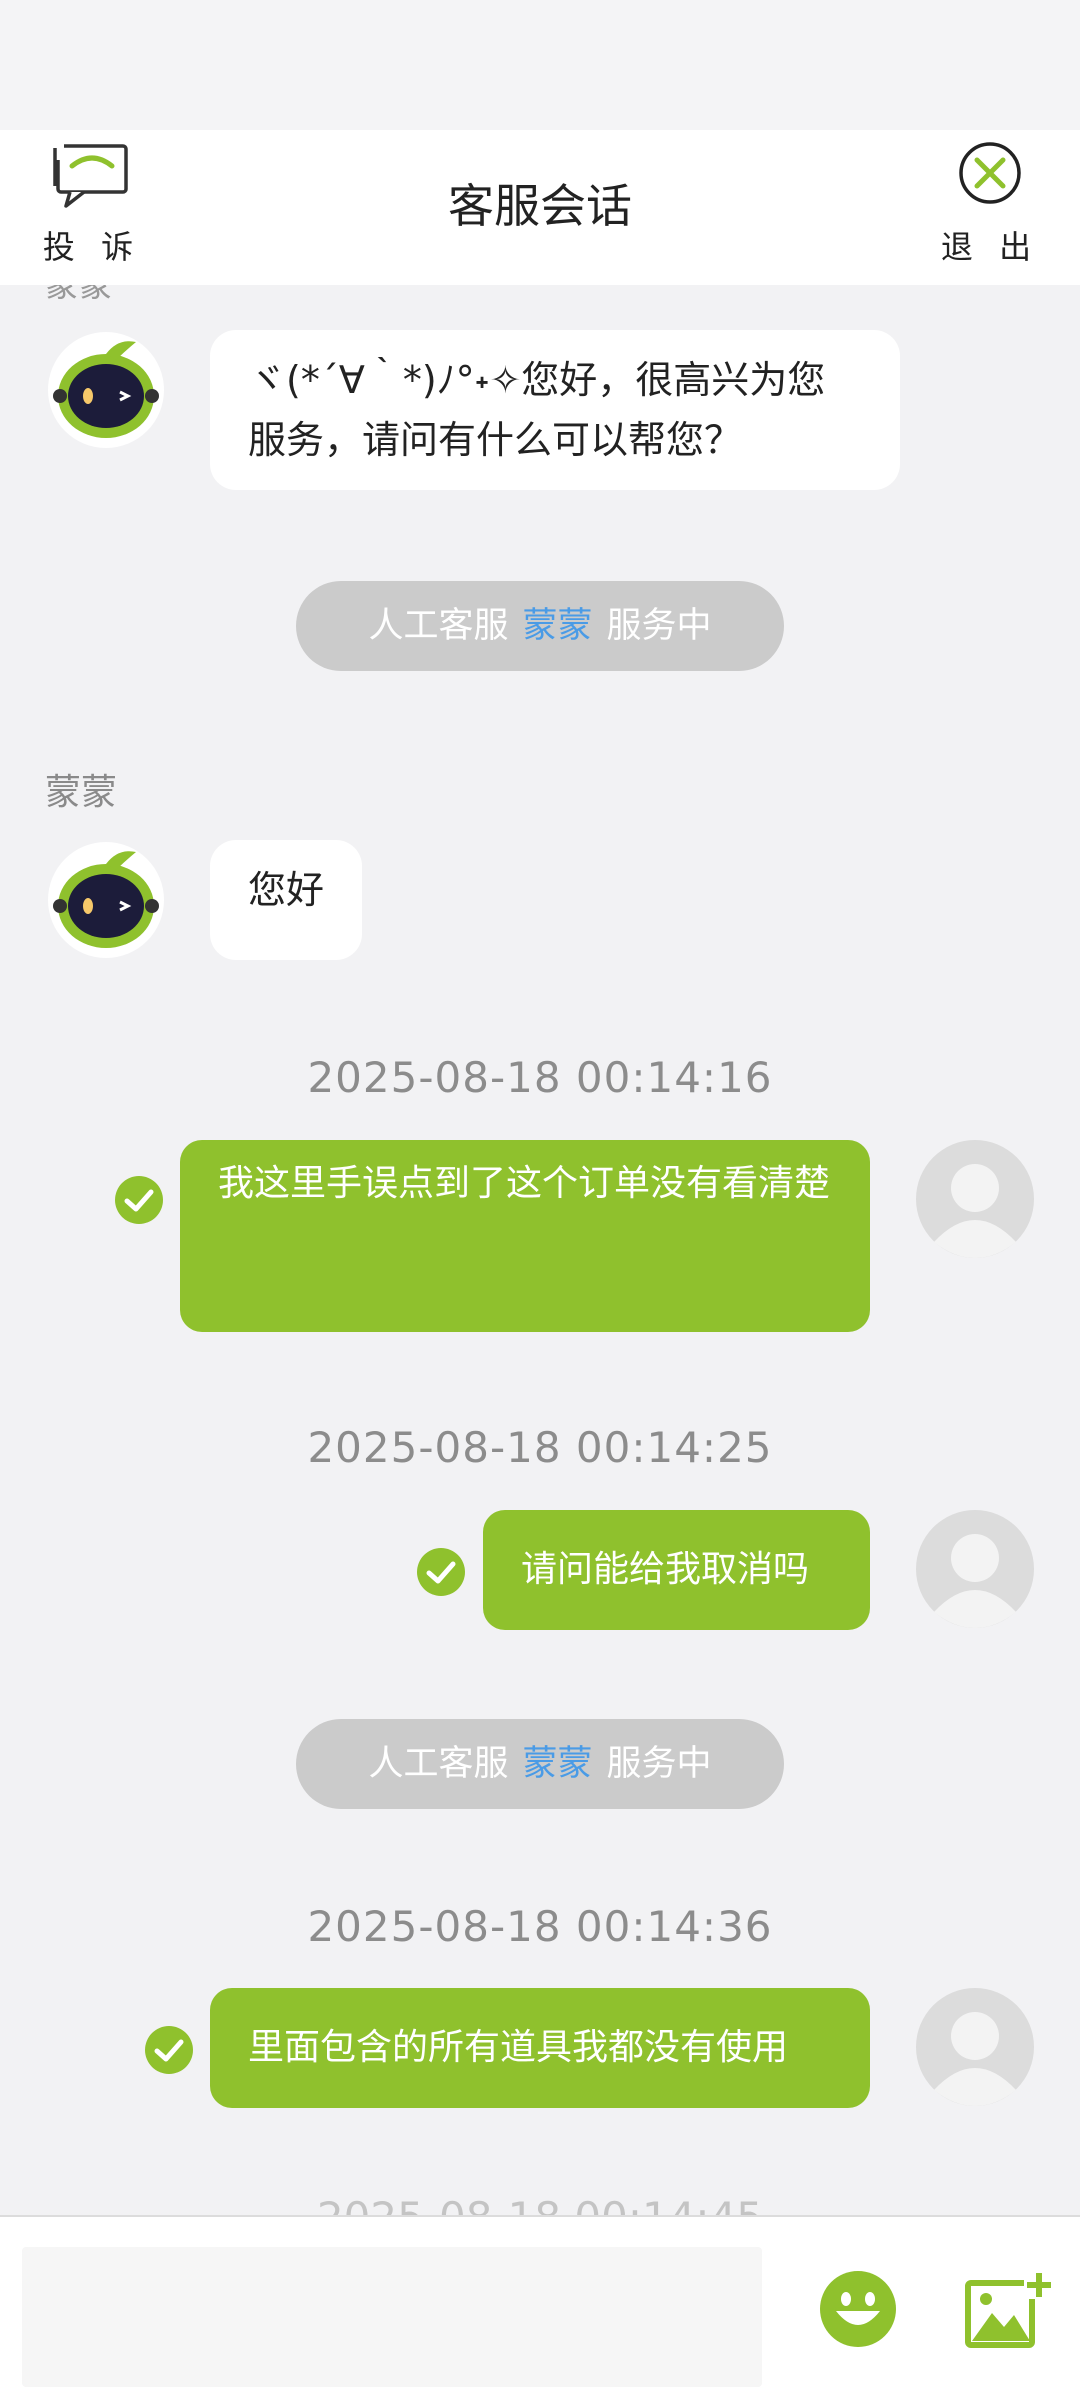 Image resolution: width=1080 pixels, height=2402 pixels. What do you see at coordinates (540, 2204) in the screenshot?
I see `message-timestamp: 2025-08-18 00:14:45` at bounding box center [540, 2204].